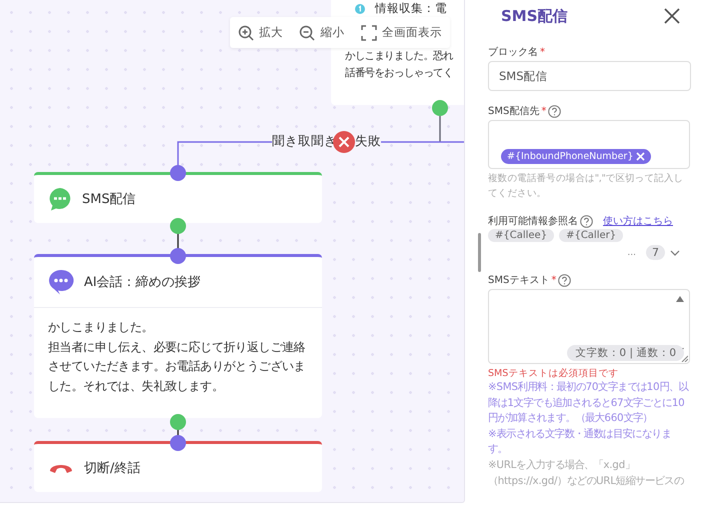 The image size is (711, 516). What do you see at coordinates (655, 252) in the screenshot?
I see `more-count-button: 7` at bounding box center [655, 252].